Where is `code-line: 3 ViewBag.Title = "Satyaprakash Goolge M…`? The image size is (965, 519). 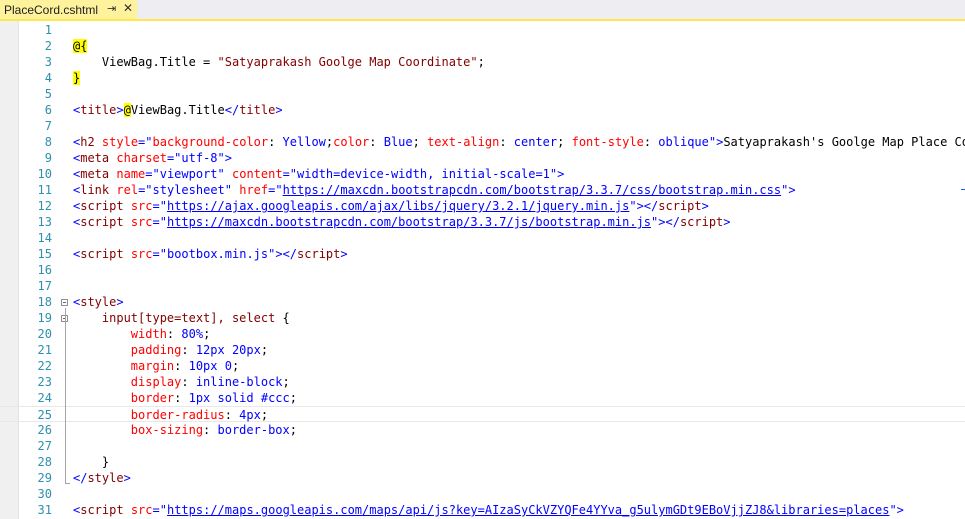 code-line: 3 ViewBag.Title = "Satyaprakash Goolge M… is located at coordinates (482, 62).